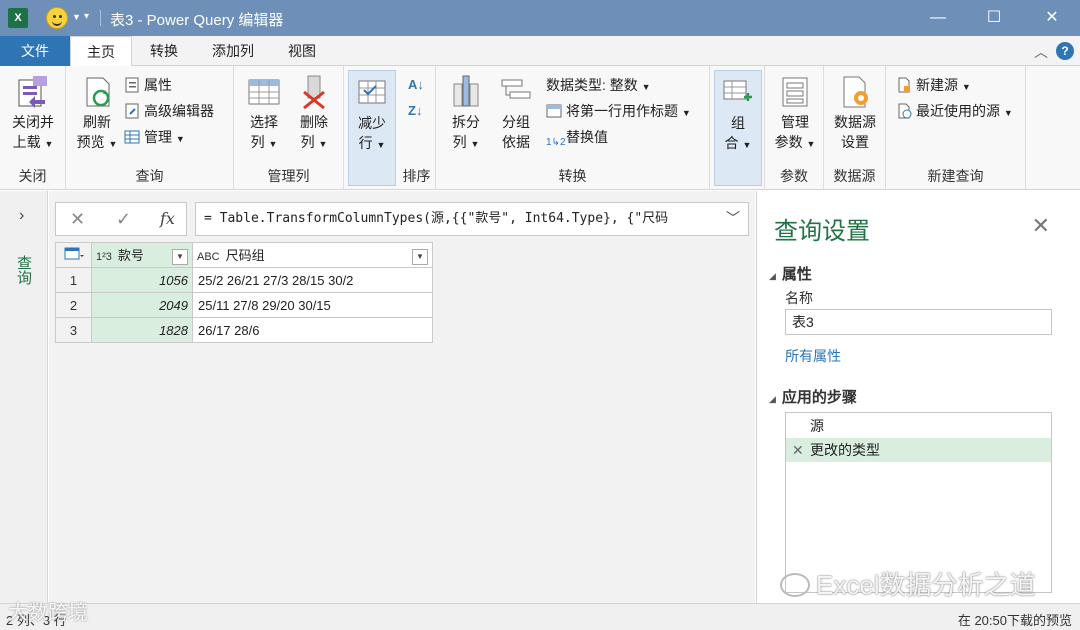 The height and width of the screenshot is (630, 1080). Describe the element at coordinates (416, 85) in the screenshot. I see `sort-ascending-icon: A↓` at that location.